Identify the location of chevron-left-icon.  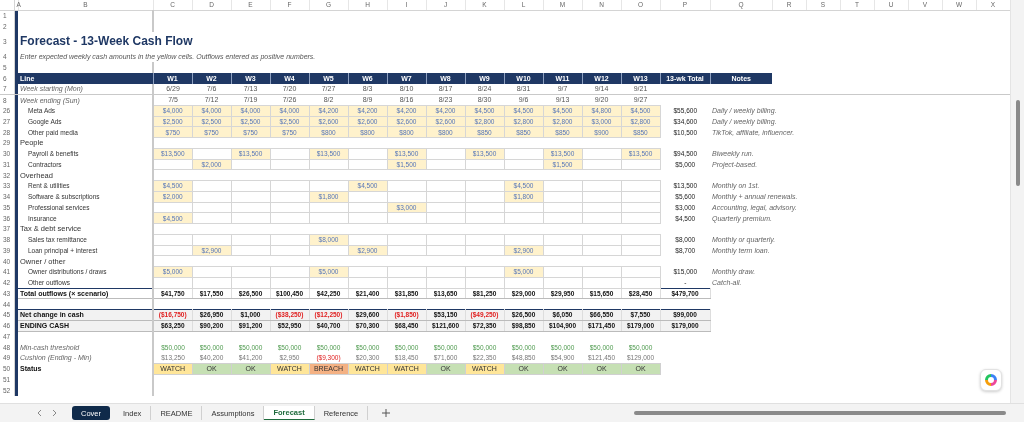
(39, 413).